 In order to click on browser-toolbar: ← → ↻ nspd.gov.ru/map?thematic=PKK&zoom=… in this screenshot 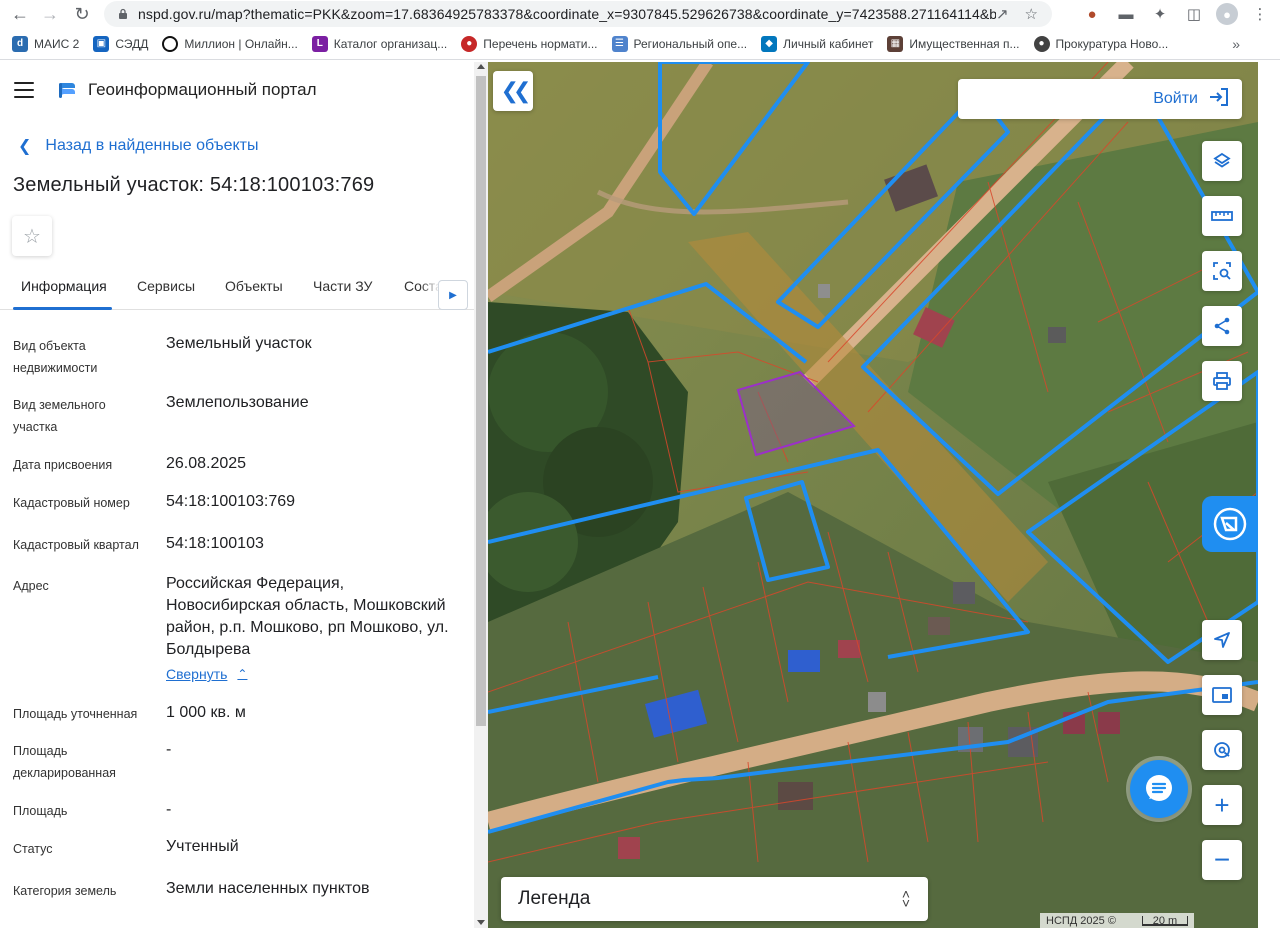, I will do `click(640, 14)`.